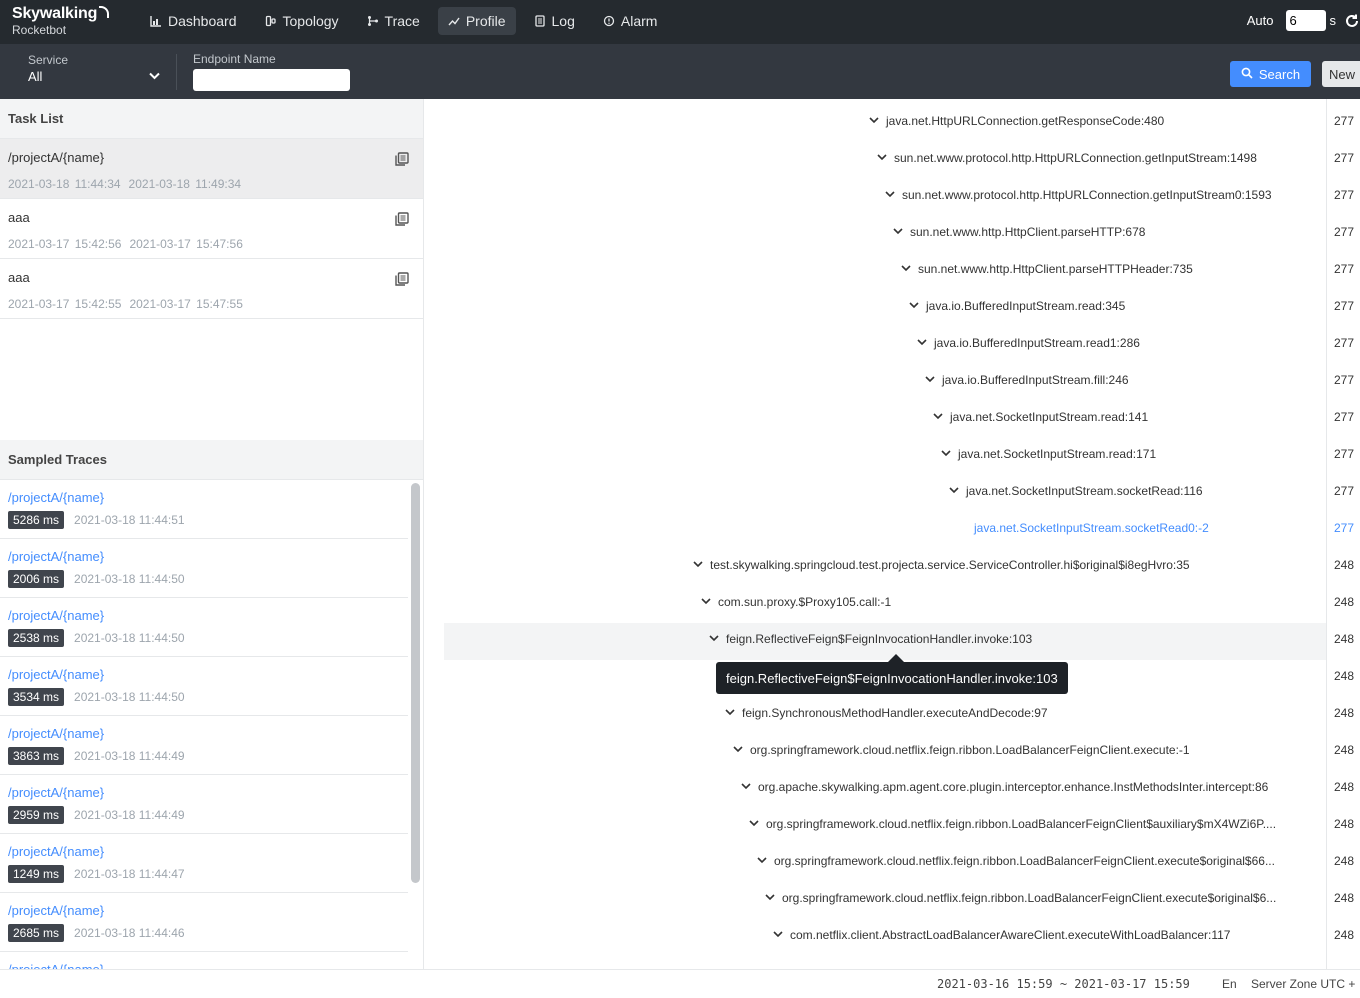 The width and height of the screenshot is (1360, 998). Describe the element at coordinates (186, 244) in the screenshot. I see `task-end: 2021-03-17 15:47:56` at that location.